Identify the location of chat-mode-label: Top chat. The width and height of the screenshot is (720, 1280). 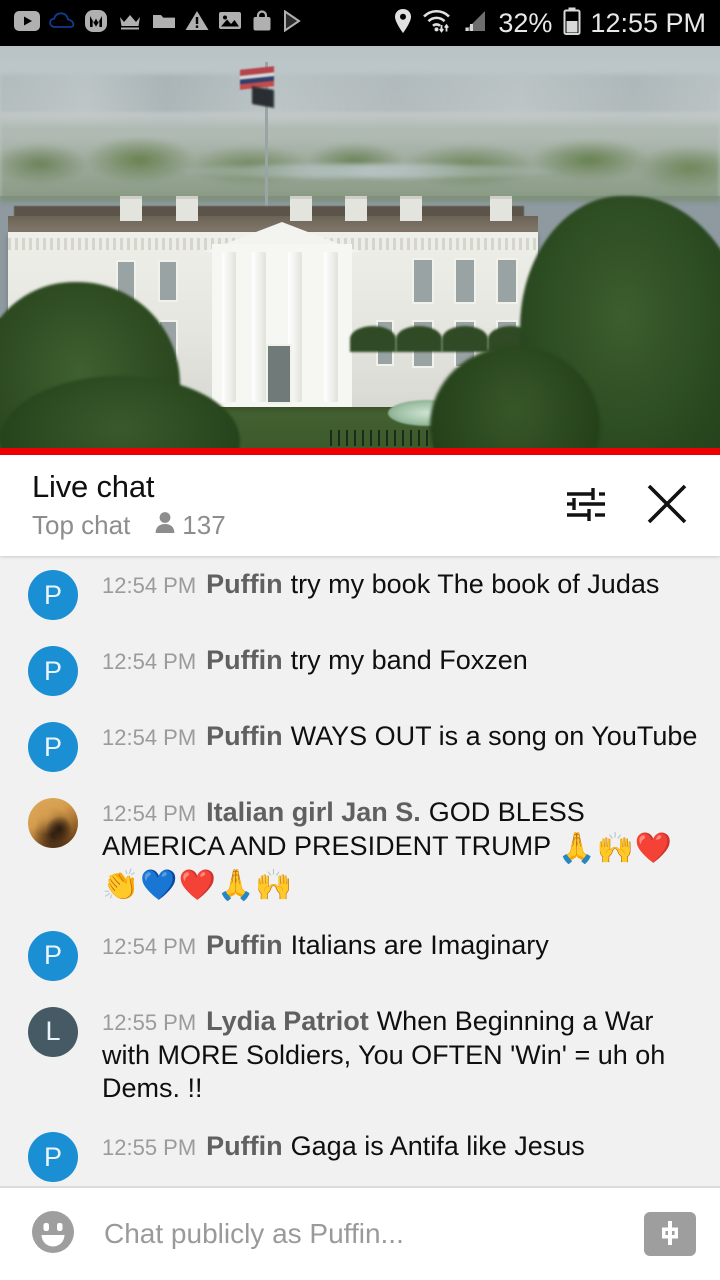
(81, 525).